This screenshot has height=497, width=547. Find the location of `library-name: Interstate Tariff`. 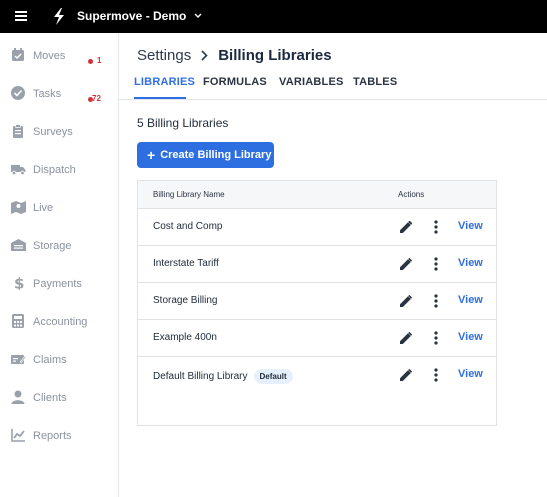

library-name: Interstate Tariff is located at coordinates (186, 263).